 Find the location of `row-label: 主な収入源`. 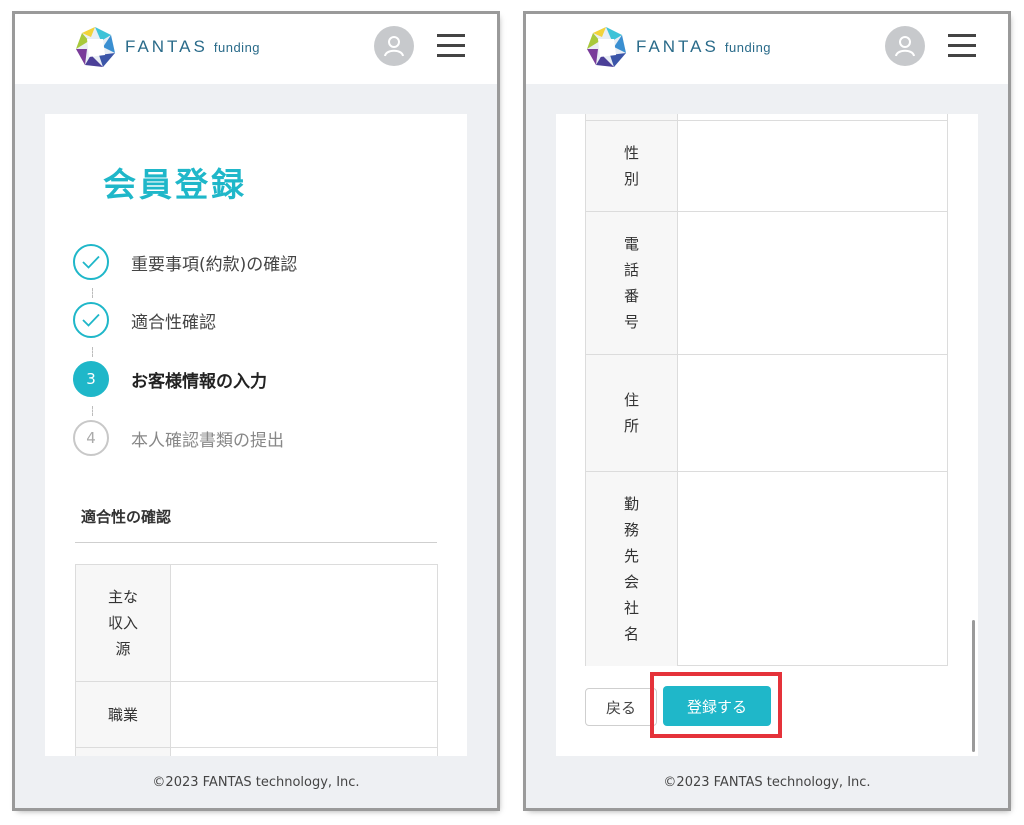

row-label: 主な収入源 is located at coordinates (123, 623).